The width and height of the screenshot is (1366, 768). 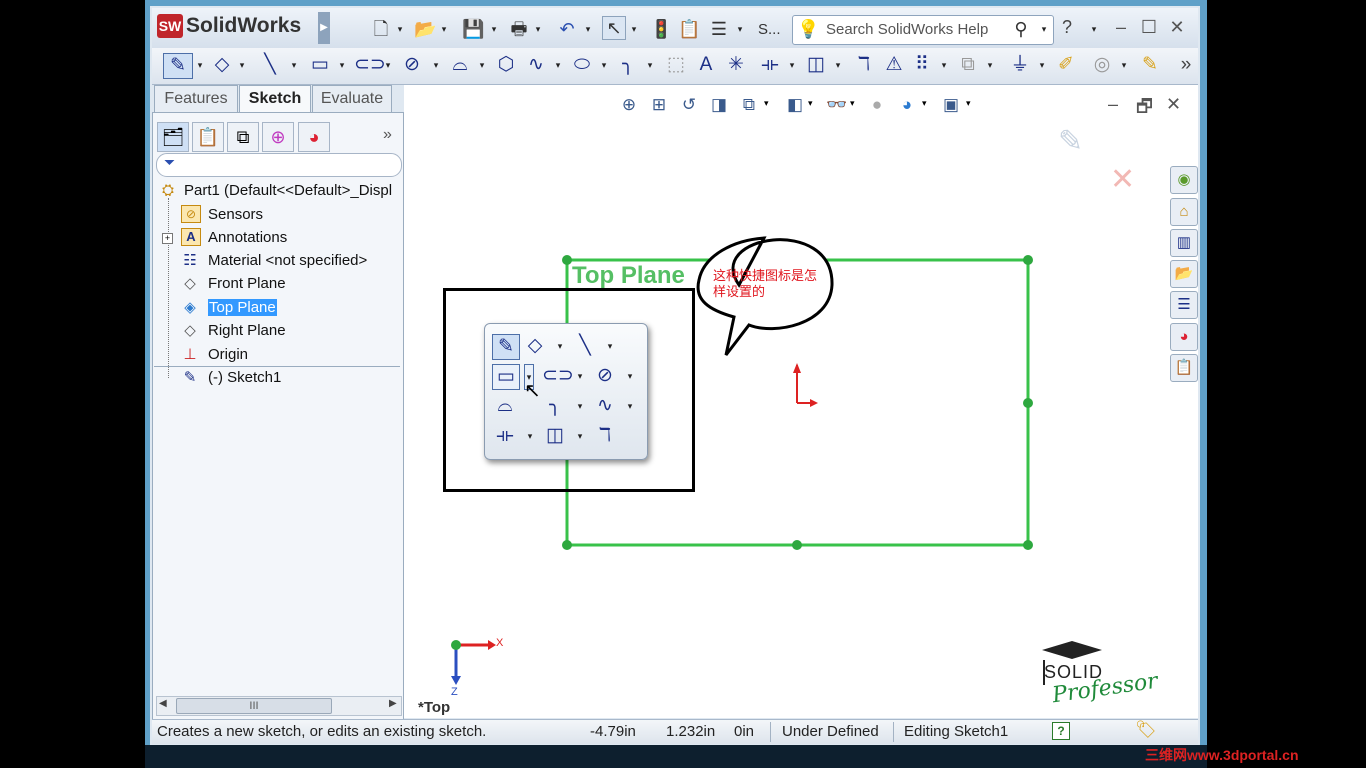 I want to click on spline-dropdown: ▾, so click(x=558, y=65).